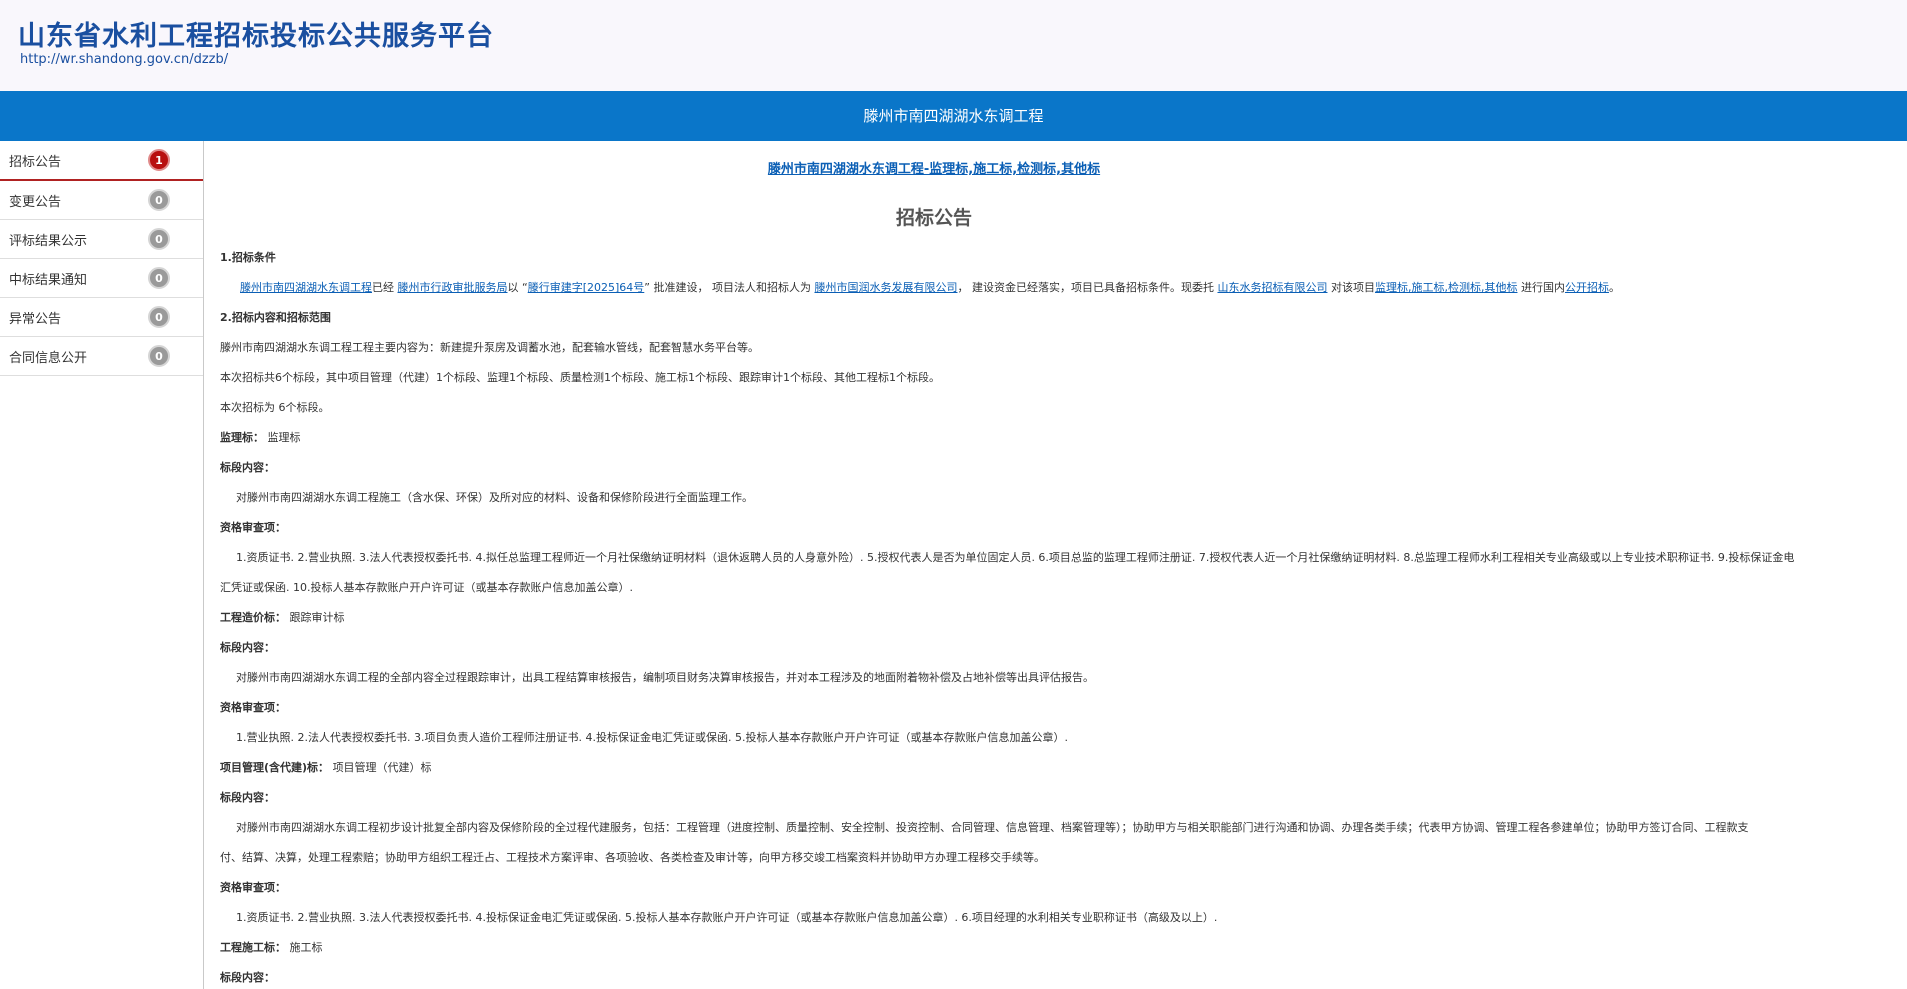 Image resolution: width=1907 pixels, height=989 pixels. Describe the element at coordinates (242, 437) in the screenshot. I see `lot-label: 监理标：` at that location.